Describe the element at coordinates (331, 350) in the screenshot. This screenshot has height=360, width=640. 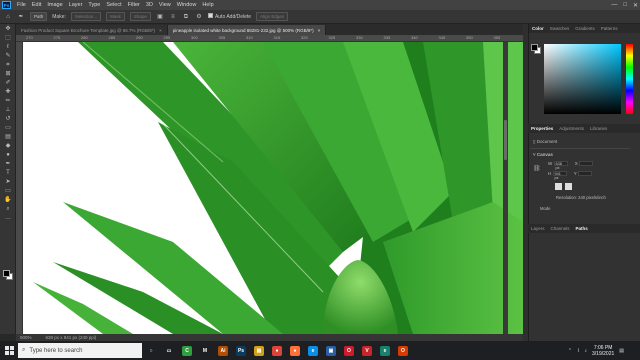
I see `taskbar-app-photos: ▣` at that location.